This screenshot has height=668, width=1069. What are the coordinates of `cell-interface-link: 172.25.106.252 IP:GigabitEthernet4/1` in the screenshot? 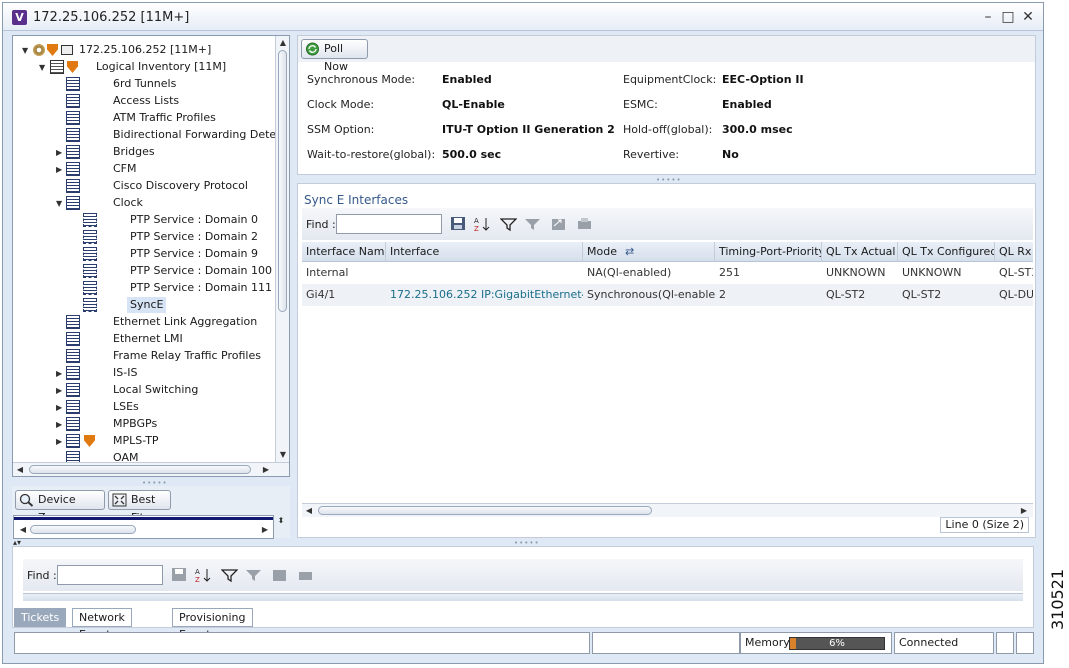 It's located at (484, 295).